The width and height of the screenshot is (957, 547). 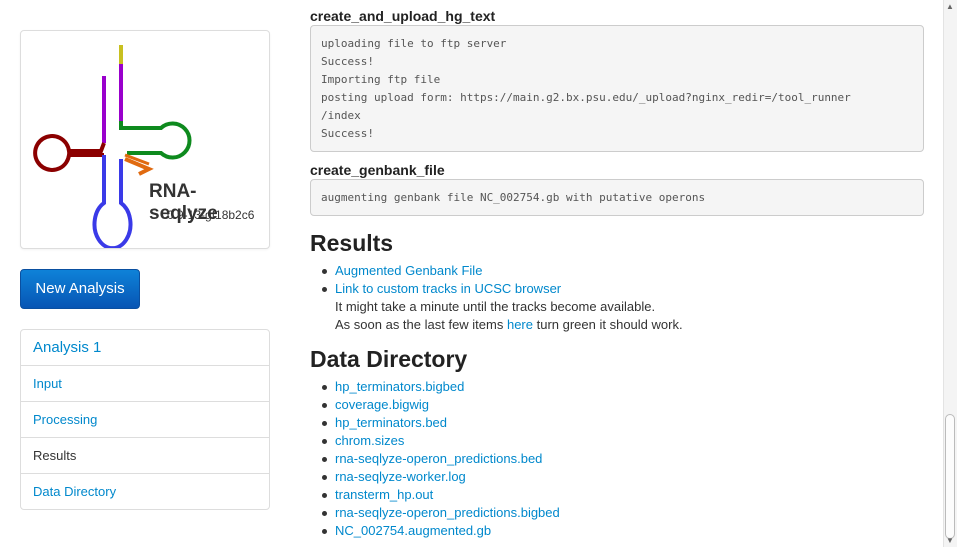 I want to click on list-item: rna-seqlyze-operon_predictions.bigbed, so click(x=441, y=513).